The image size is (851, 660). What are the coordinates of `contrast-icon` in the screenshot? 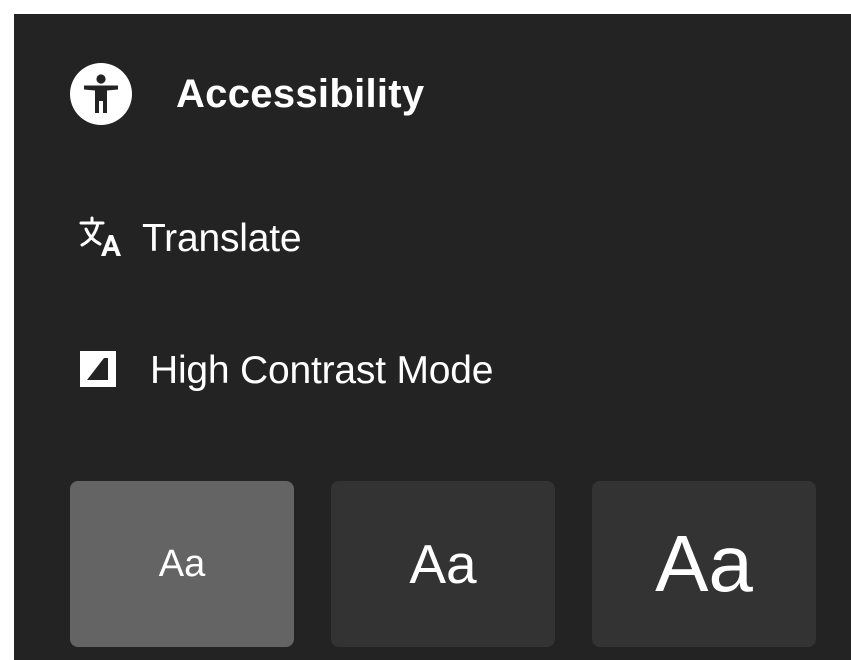 It's located at (98, 371).